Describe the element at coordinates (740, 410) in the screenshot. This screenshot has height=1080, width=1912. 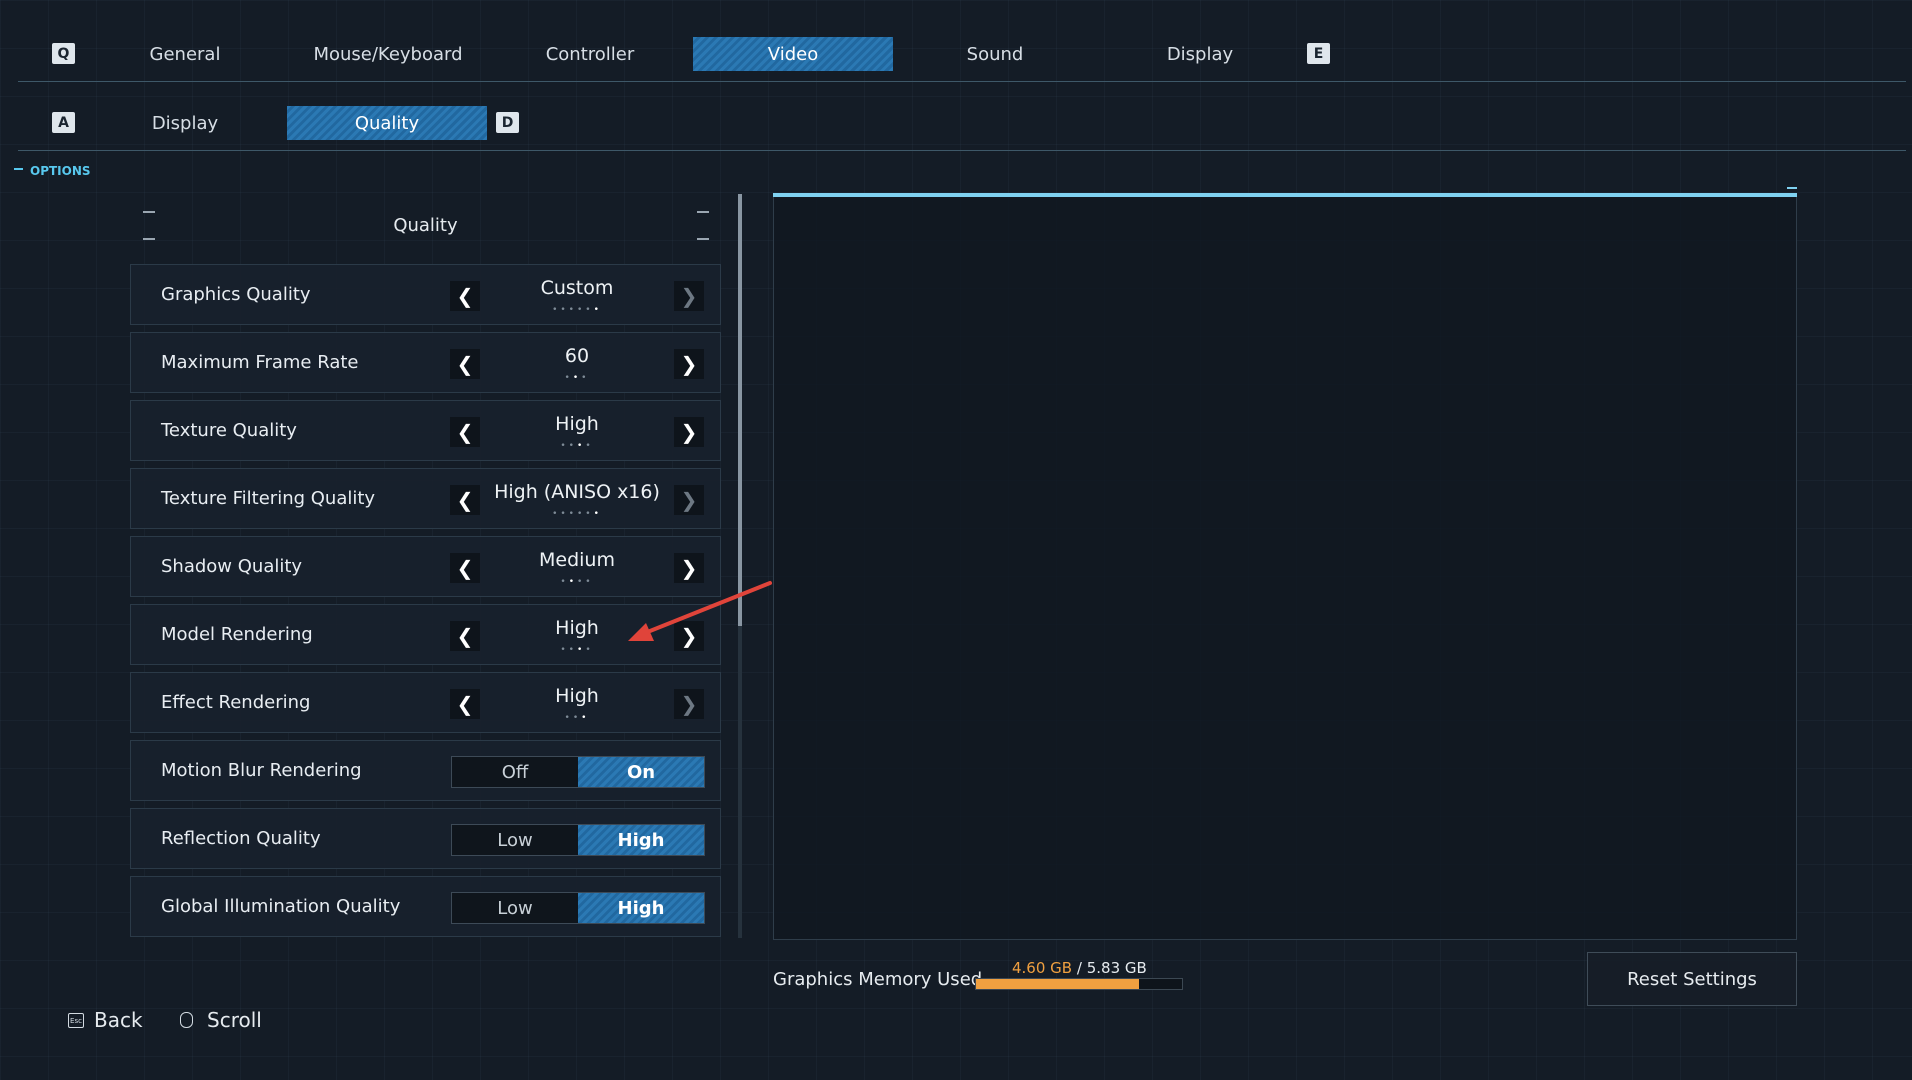
I see `scrollbar-thumb` at that location.